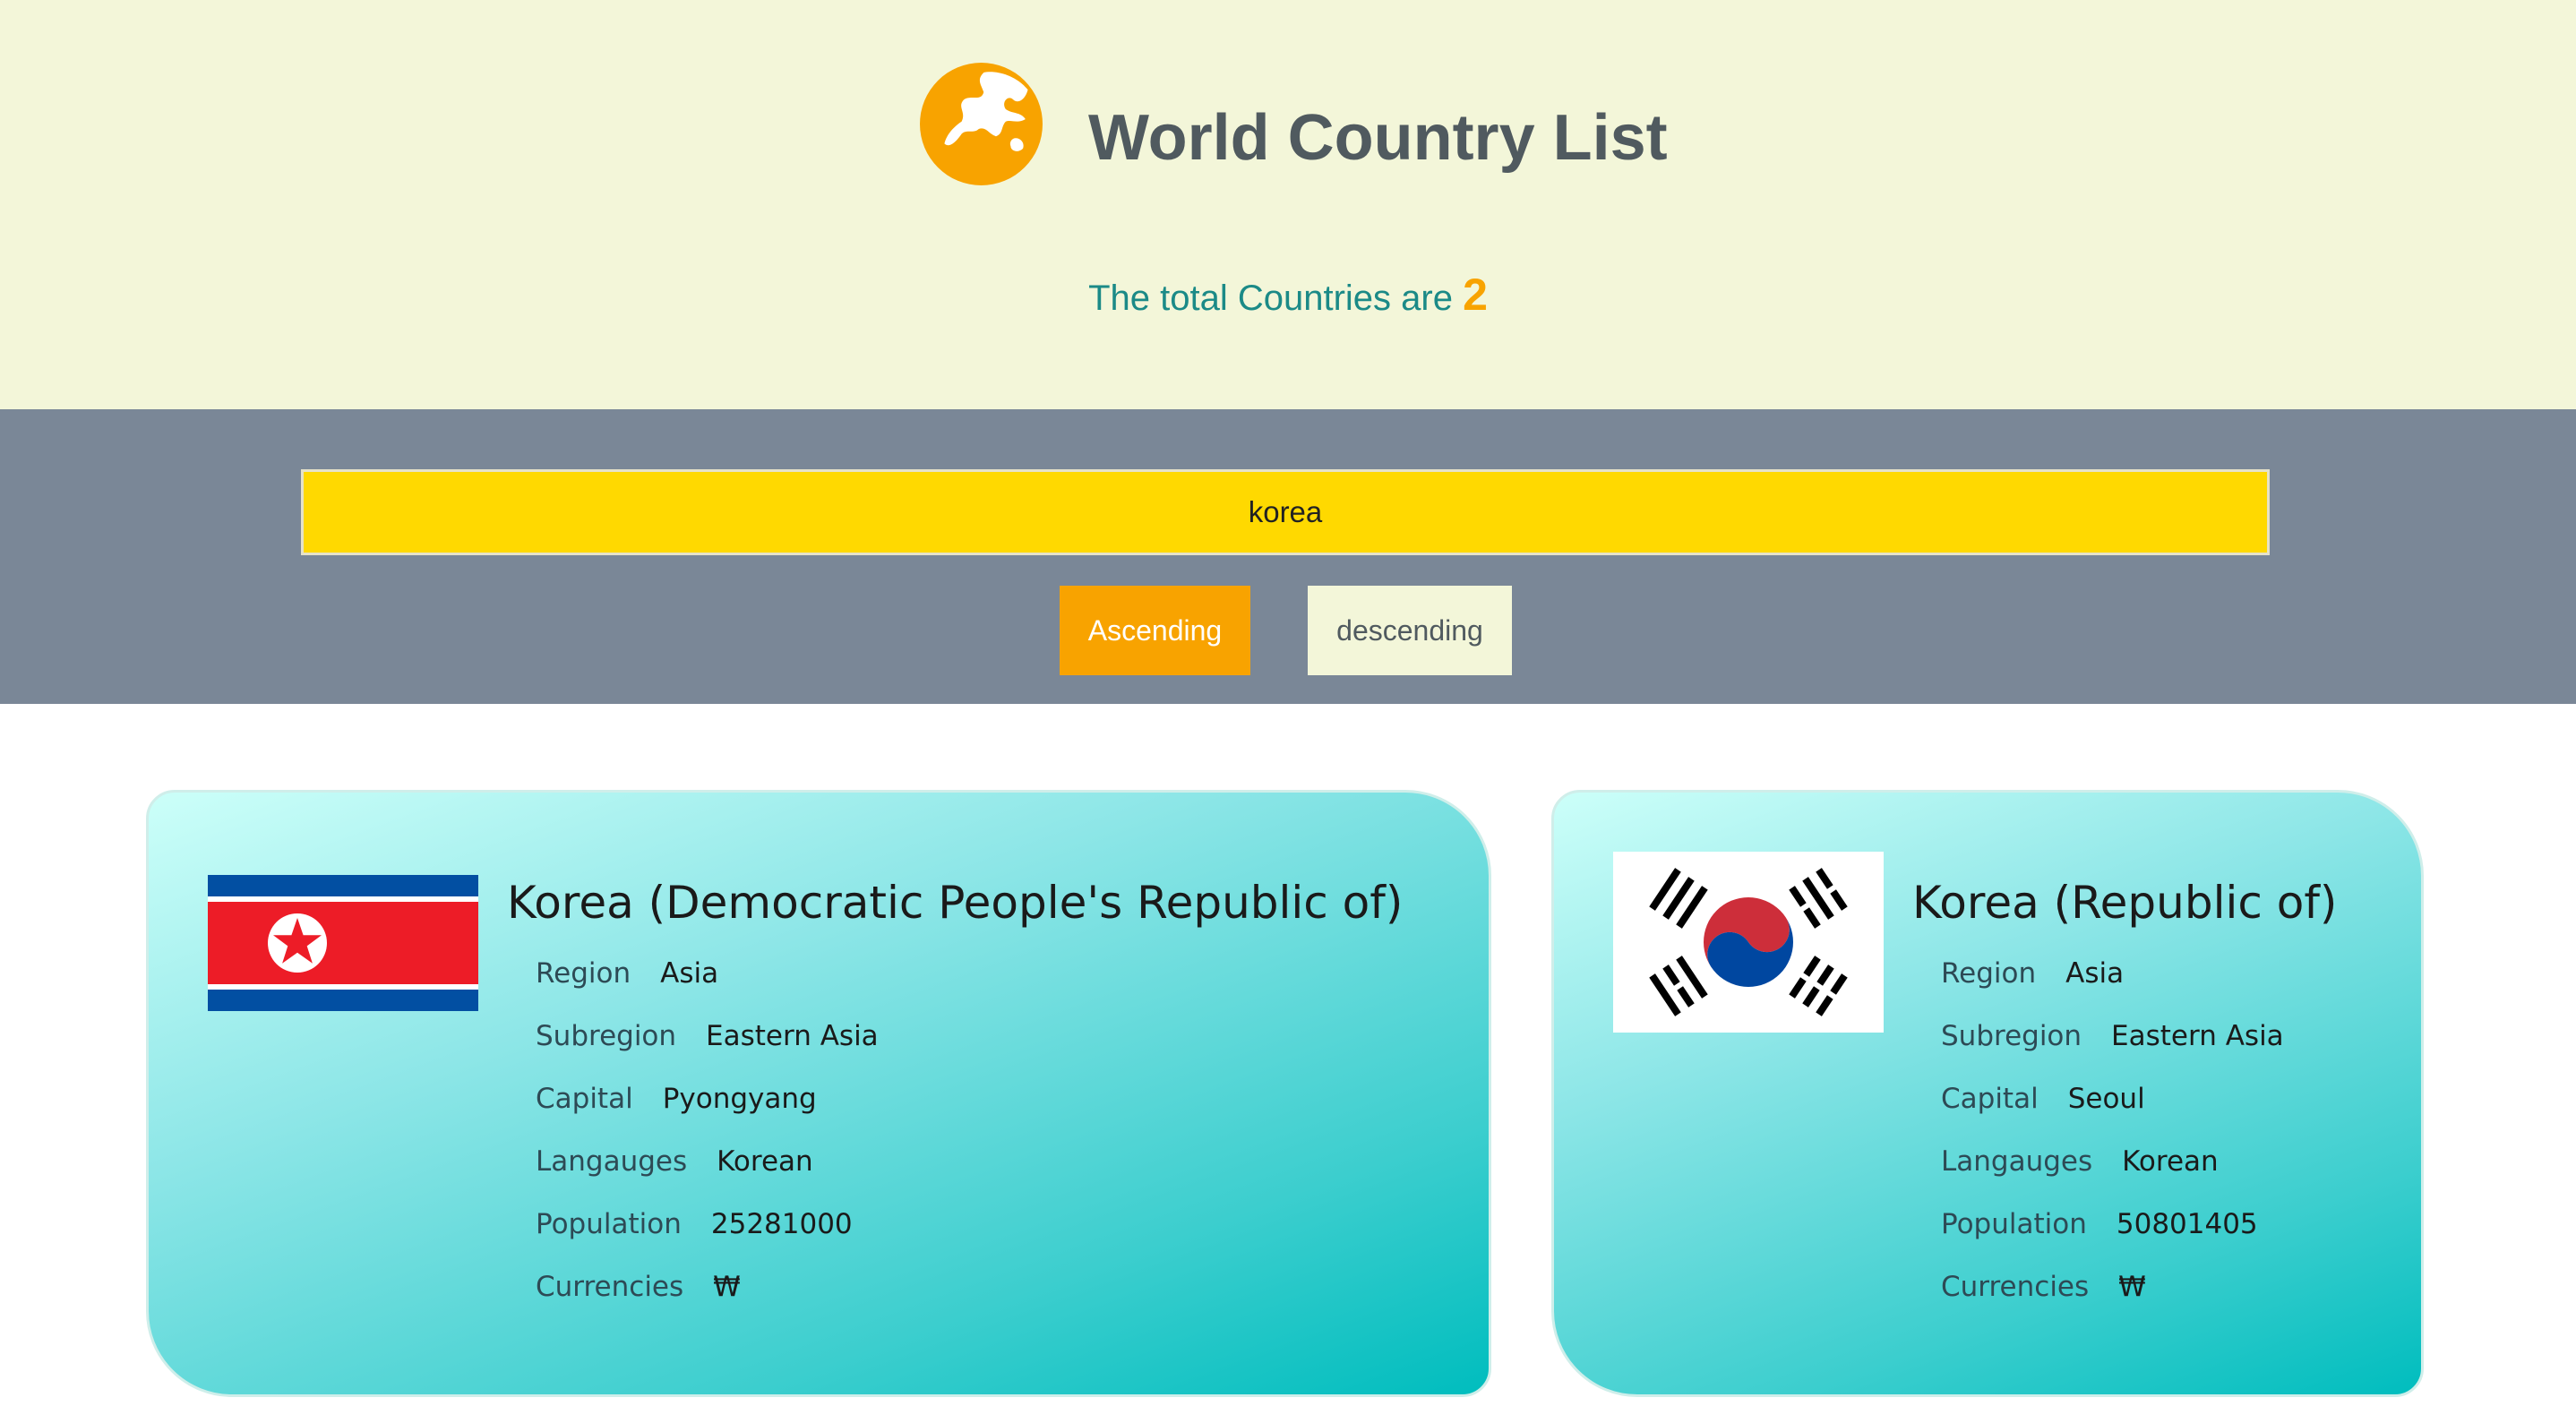 The height and width of the screenshot is (1406, 2576). I want to click on search-input, so click(1285, 512).